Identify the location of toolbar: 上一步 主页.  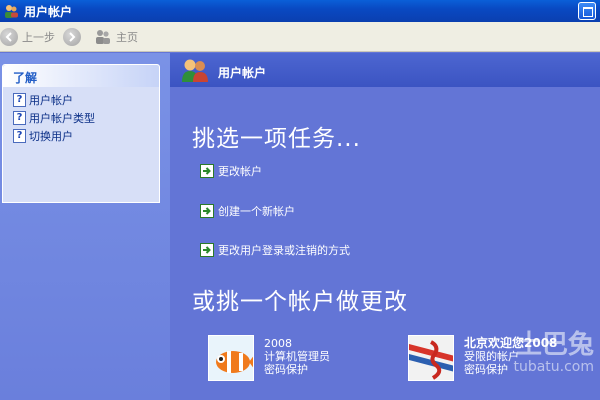
(300, 37).